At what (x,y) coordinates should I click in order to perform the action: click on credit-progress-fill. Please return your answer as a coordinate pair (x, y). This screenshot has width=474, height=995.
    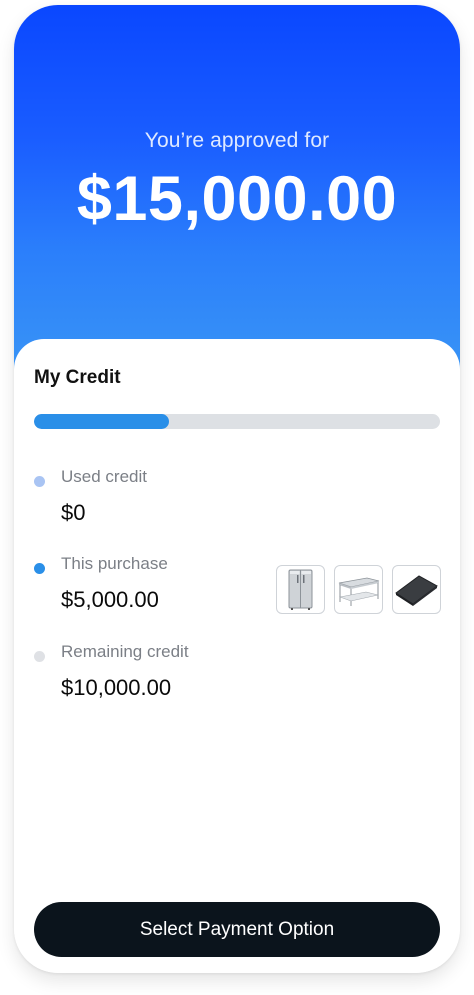
    Looking at the image, I should click on (102, 421).